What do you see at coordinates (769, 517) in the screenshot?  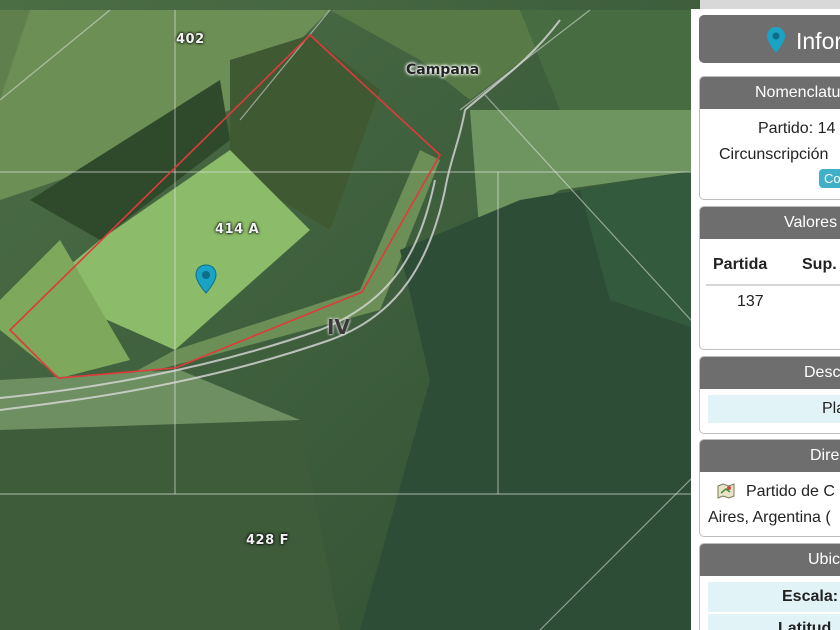 I see `direccion-line2: Aires, Argentina (` at bounding box center [769, 517].